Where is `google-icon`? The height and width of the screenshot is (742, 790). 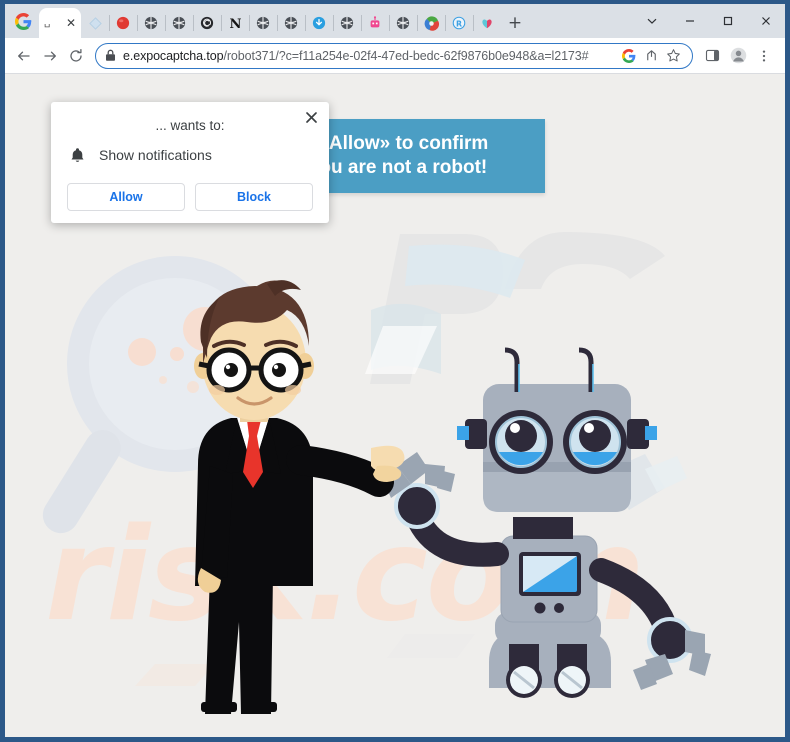 google-icon is located at coordinates (23, 21).